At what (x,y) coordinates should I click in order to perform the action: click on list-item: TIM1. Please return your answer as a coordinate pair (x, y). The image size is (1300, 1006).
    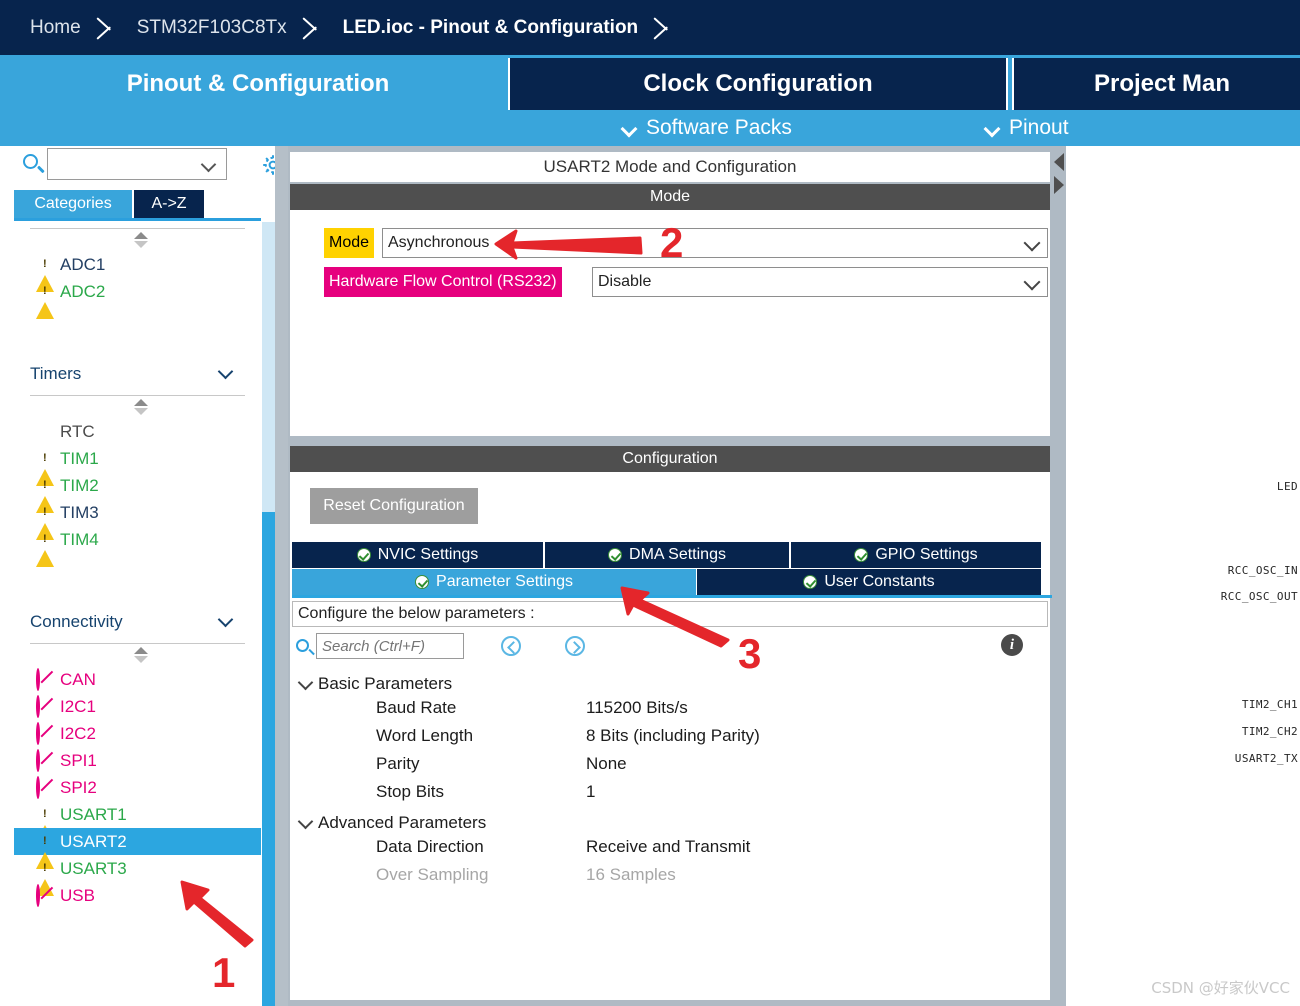
    Looking at the image, I should click on (137, 465).